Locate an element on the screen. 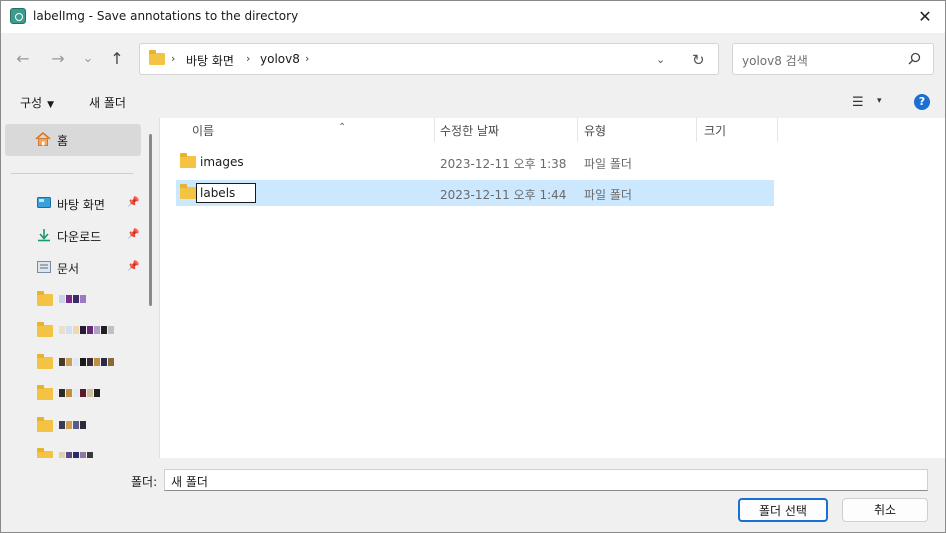 This screenshot has height=533, width=946. organize-label: 구성 is located at coordinates (31, 103).